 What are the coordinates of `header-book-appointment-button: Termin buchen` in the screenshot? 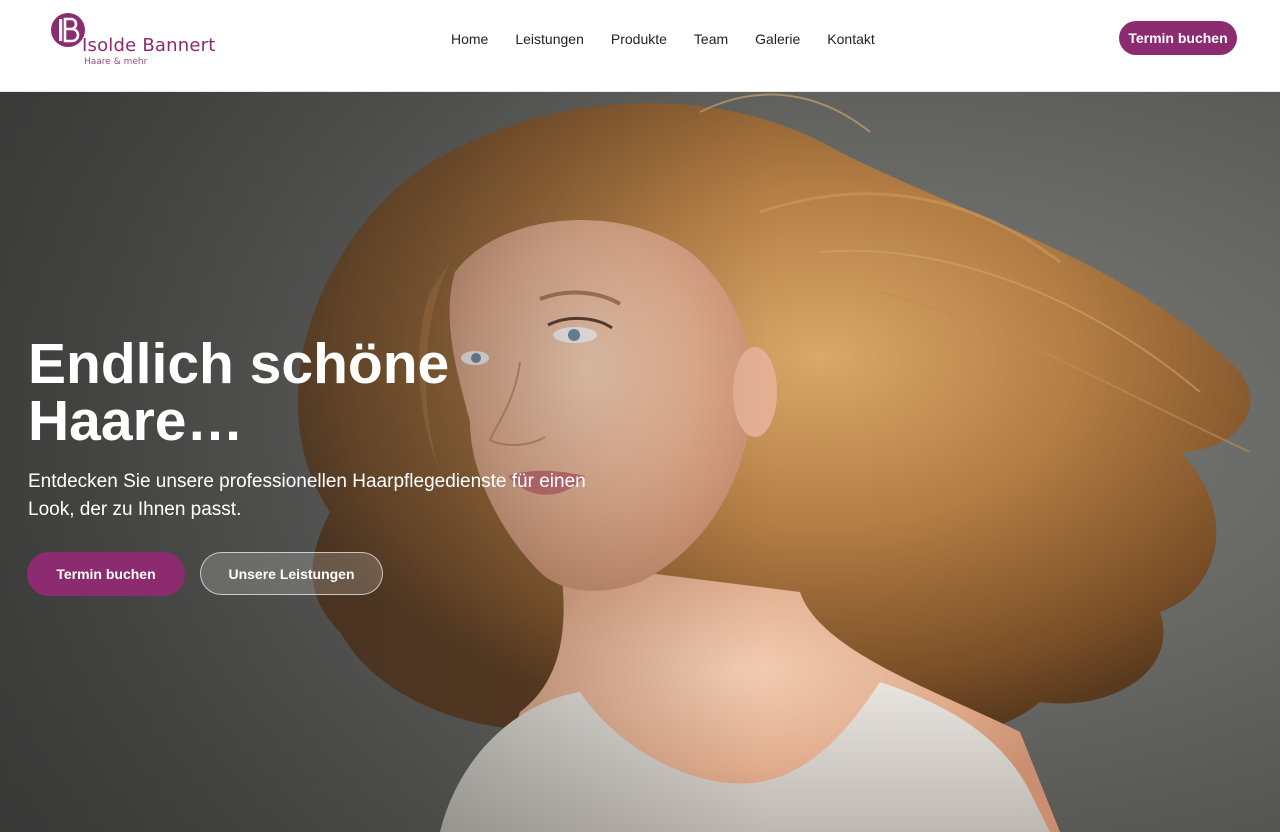 It's located at (1178, 38).